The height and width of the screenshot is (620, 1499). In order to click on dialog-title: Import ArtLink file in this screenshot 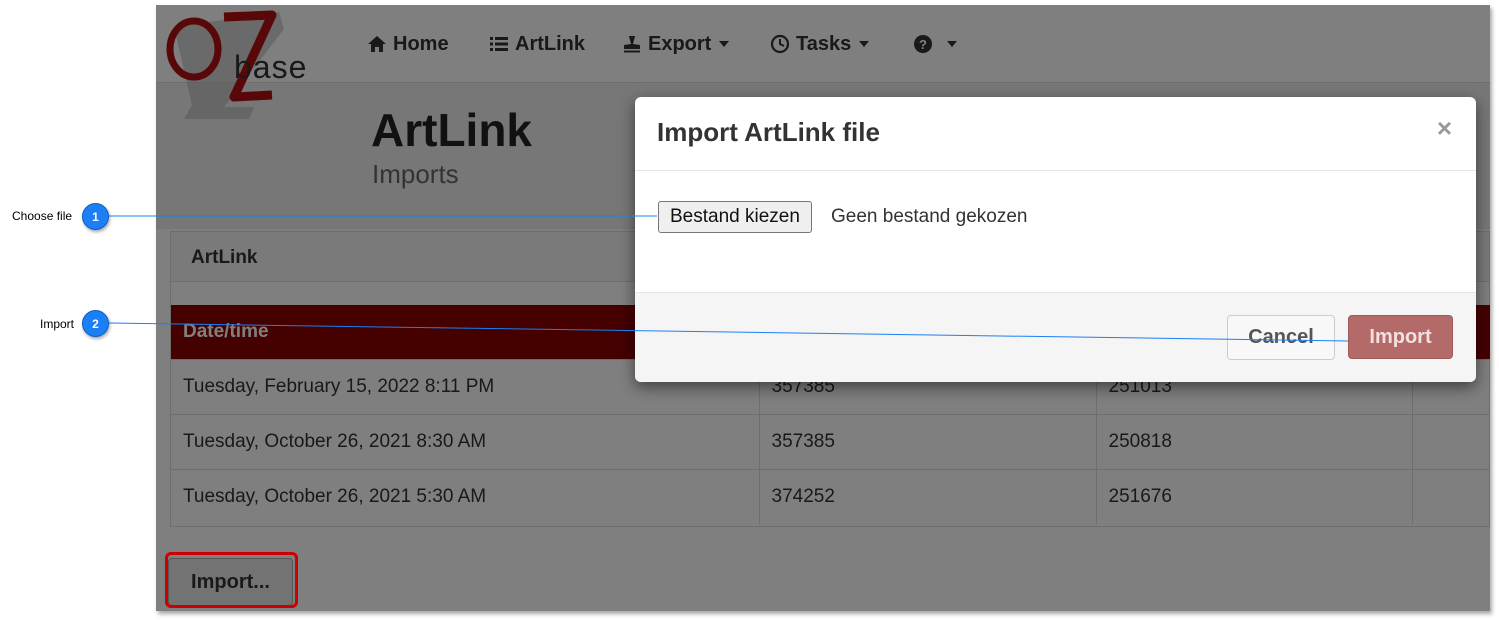, I will do `click(768, 132)`.